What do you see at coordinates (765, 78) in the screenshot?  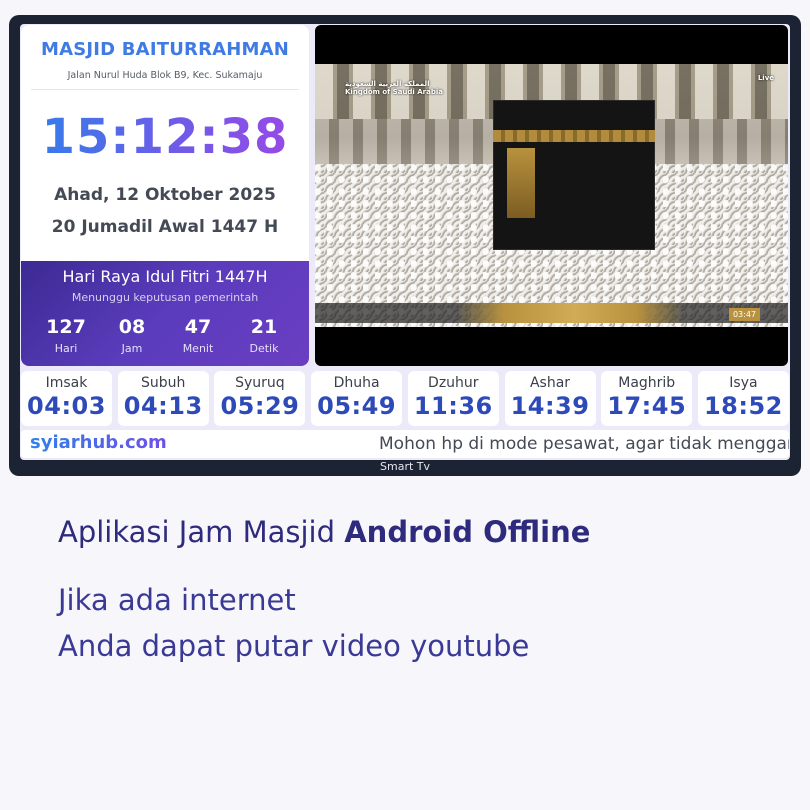 I see `live-badge: Live` at bounding box center [765, 78].